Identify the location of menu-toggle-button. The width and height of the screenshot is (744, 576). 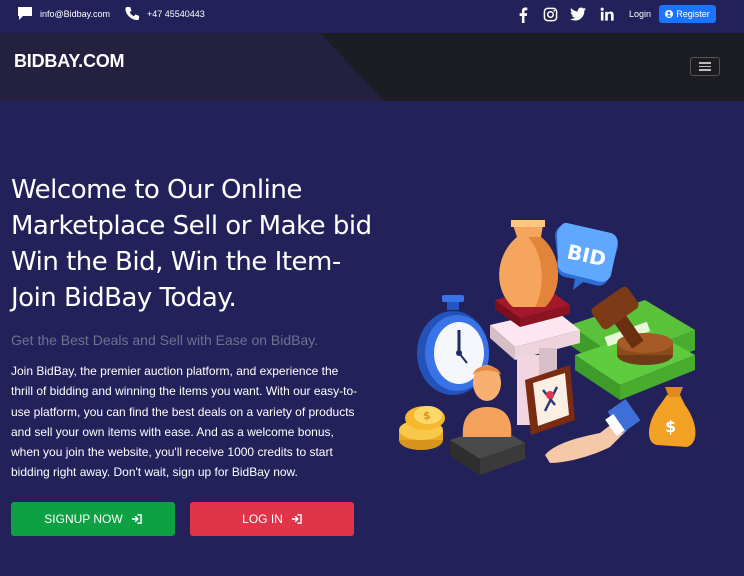
(705, 66).